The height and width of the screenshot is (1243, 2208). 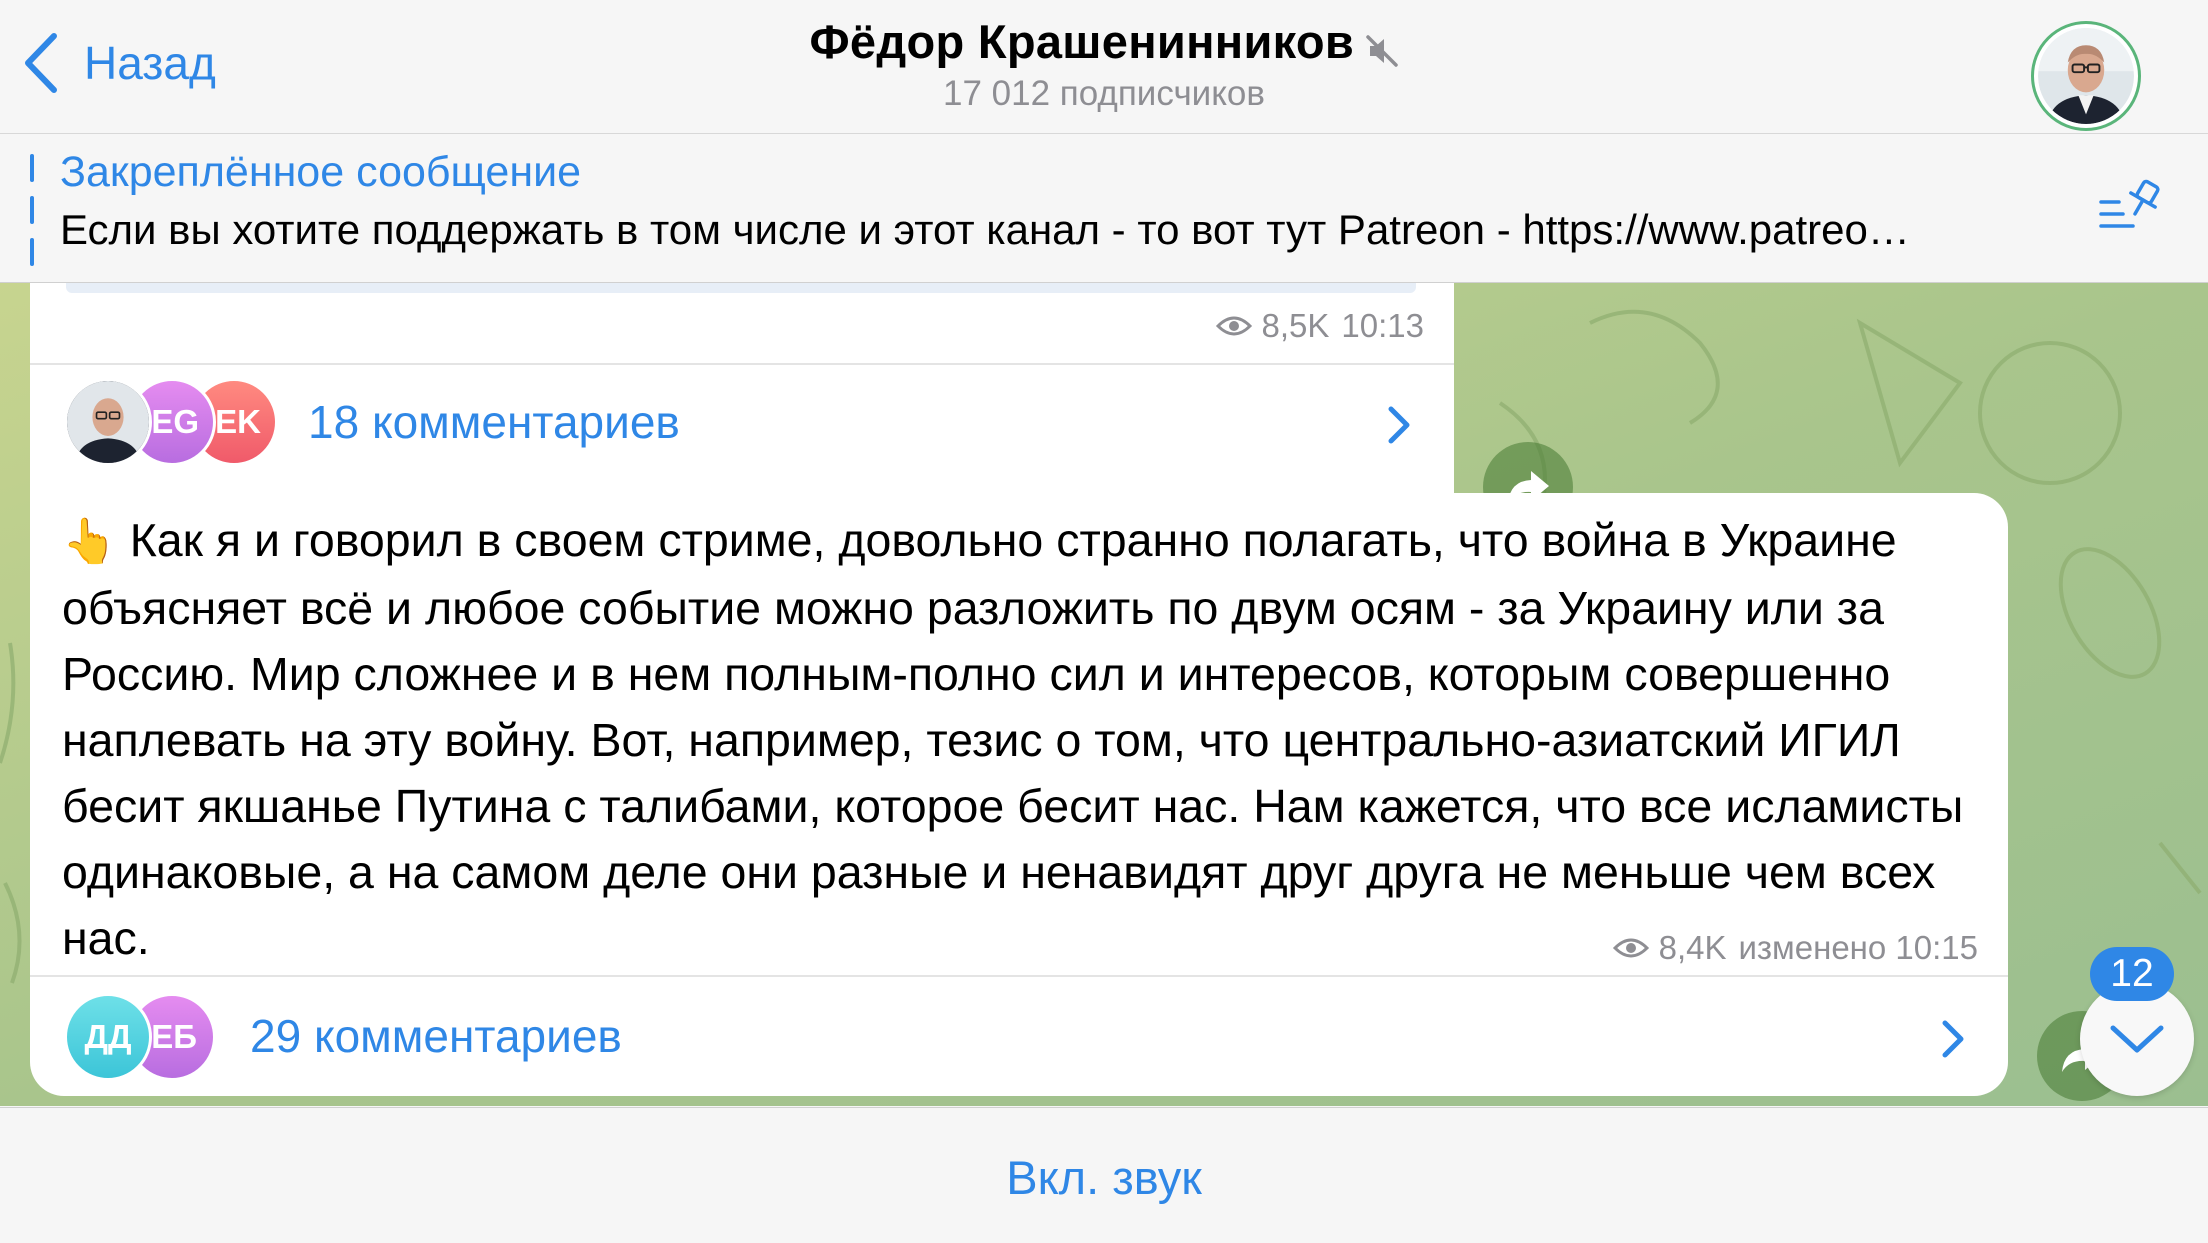 What do you see at coordinates (2132, 974) in the screenshot?
I see `unread-badge: 12` at bounding box center [2132, 974].